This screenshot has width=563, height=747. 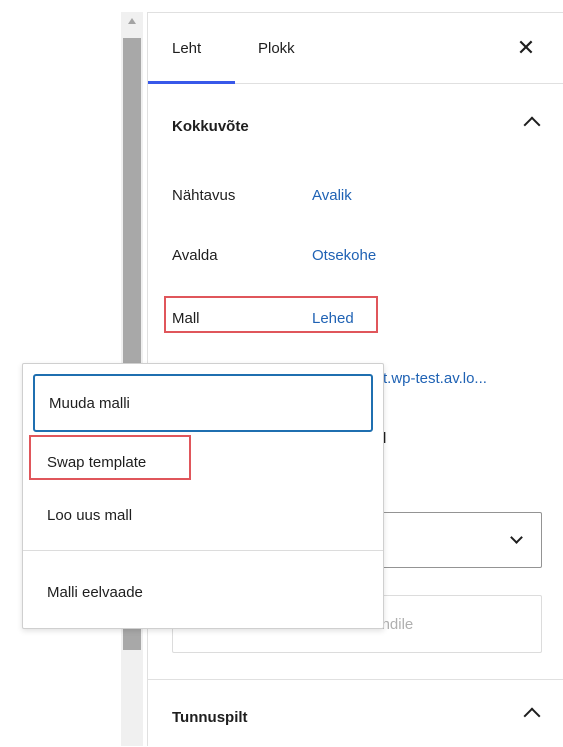 What do you see at coordinates (355, 717) in the screenshot?
I see `featured-image-panel-header: Tunnuspilt` at bounding box center [355, 717].